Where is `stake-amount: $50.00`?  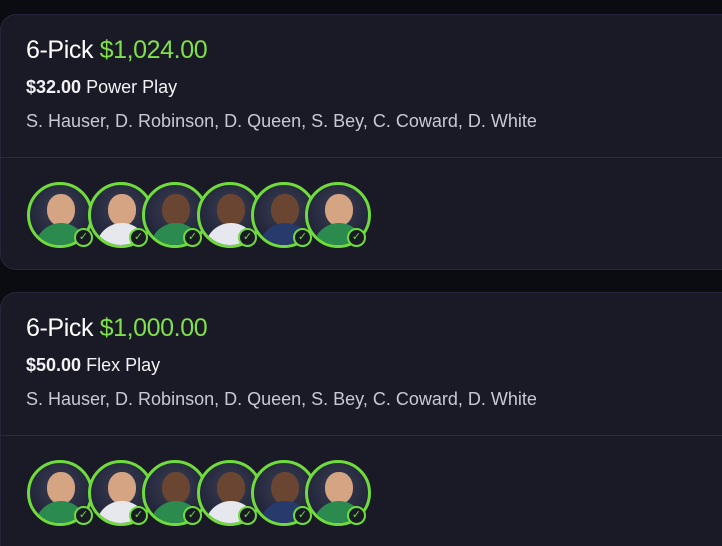
stake-amount: $50.00 is located at coordinates (54, 365).